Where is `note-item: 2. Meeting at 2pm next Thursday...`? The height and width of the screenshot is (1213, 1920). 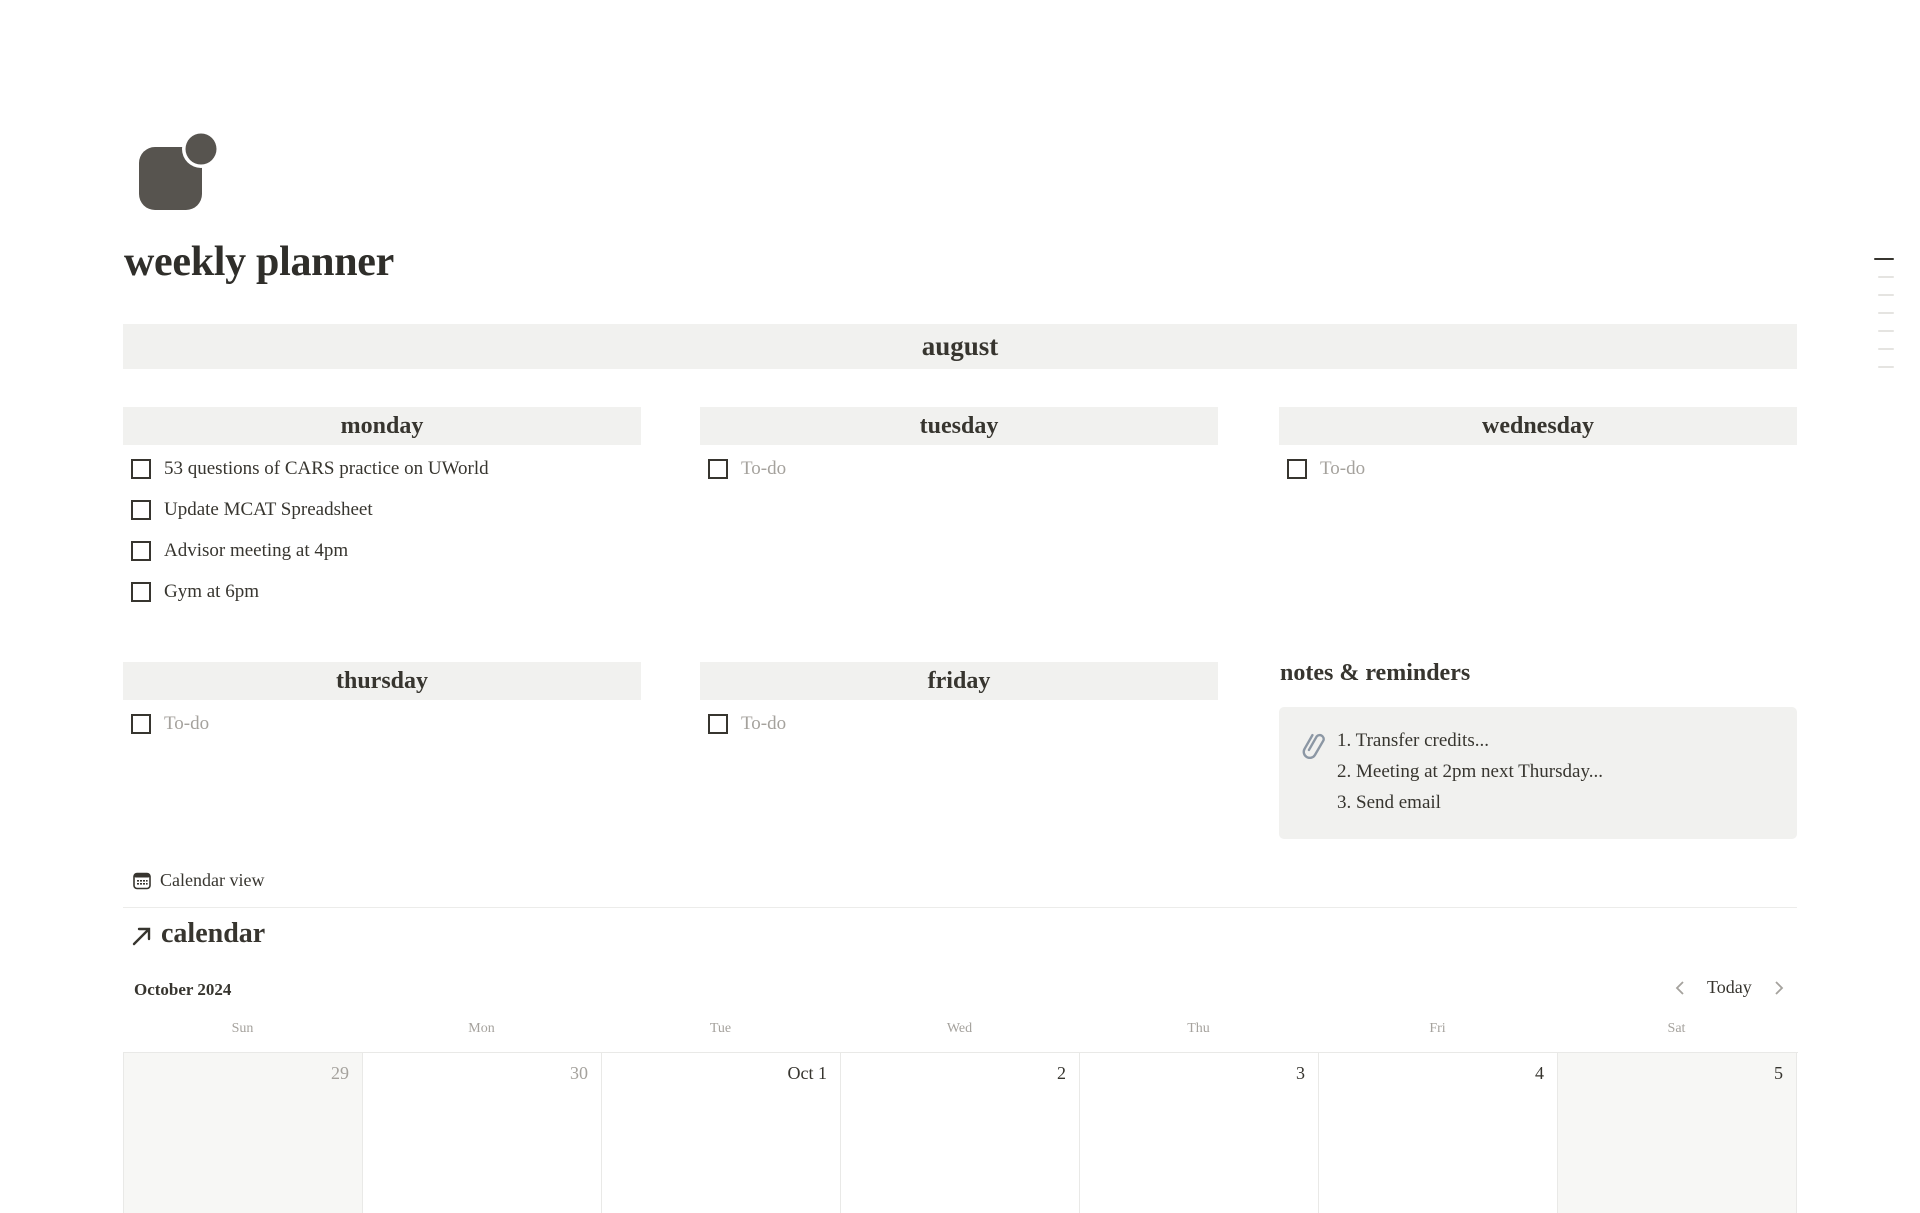
note-item: 2. Meeting at 2pm next Thursday... is located at coordinates (1470, 771).